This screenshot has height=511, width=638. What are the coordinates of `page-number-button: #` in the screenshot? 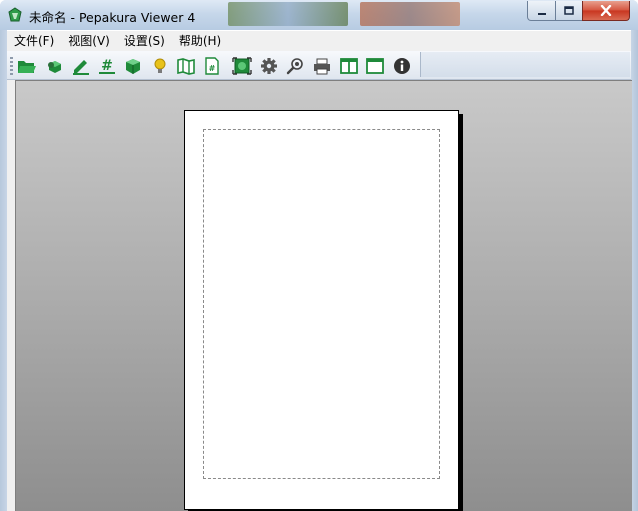 It's located at (212, 65).